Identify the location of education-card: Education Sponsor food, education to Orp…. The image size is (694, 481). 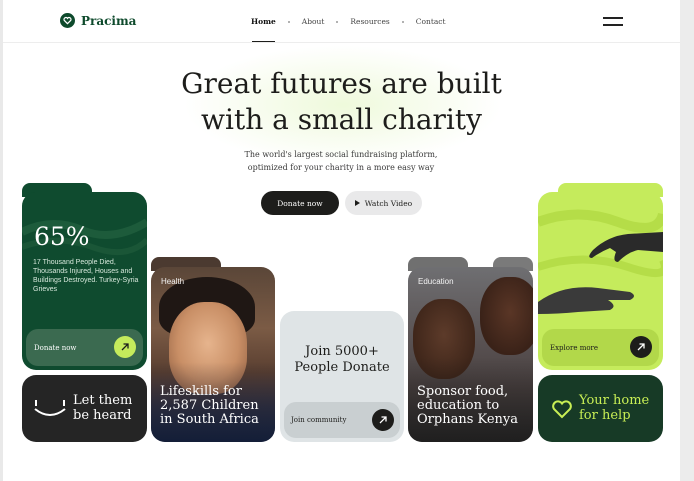
(470, 354).